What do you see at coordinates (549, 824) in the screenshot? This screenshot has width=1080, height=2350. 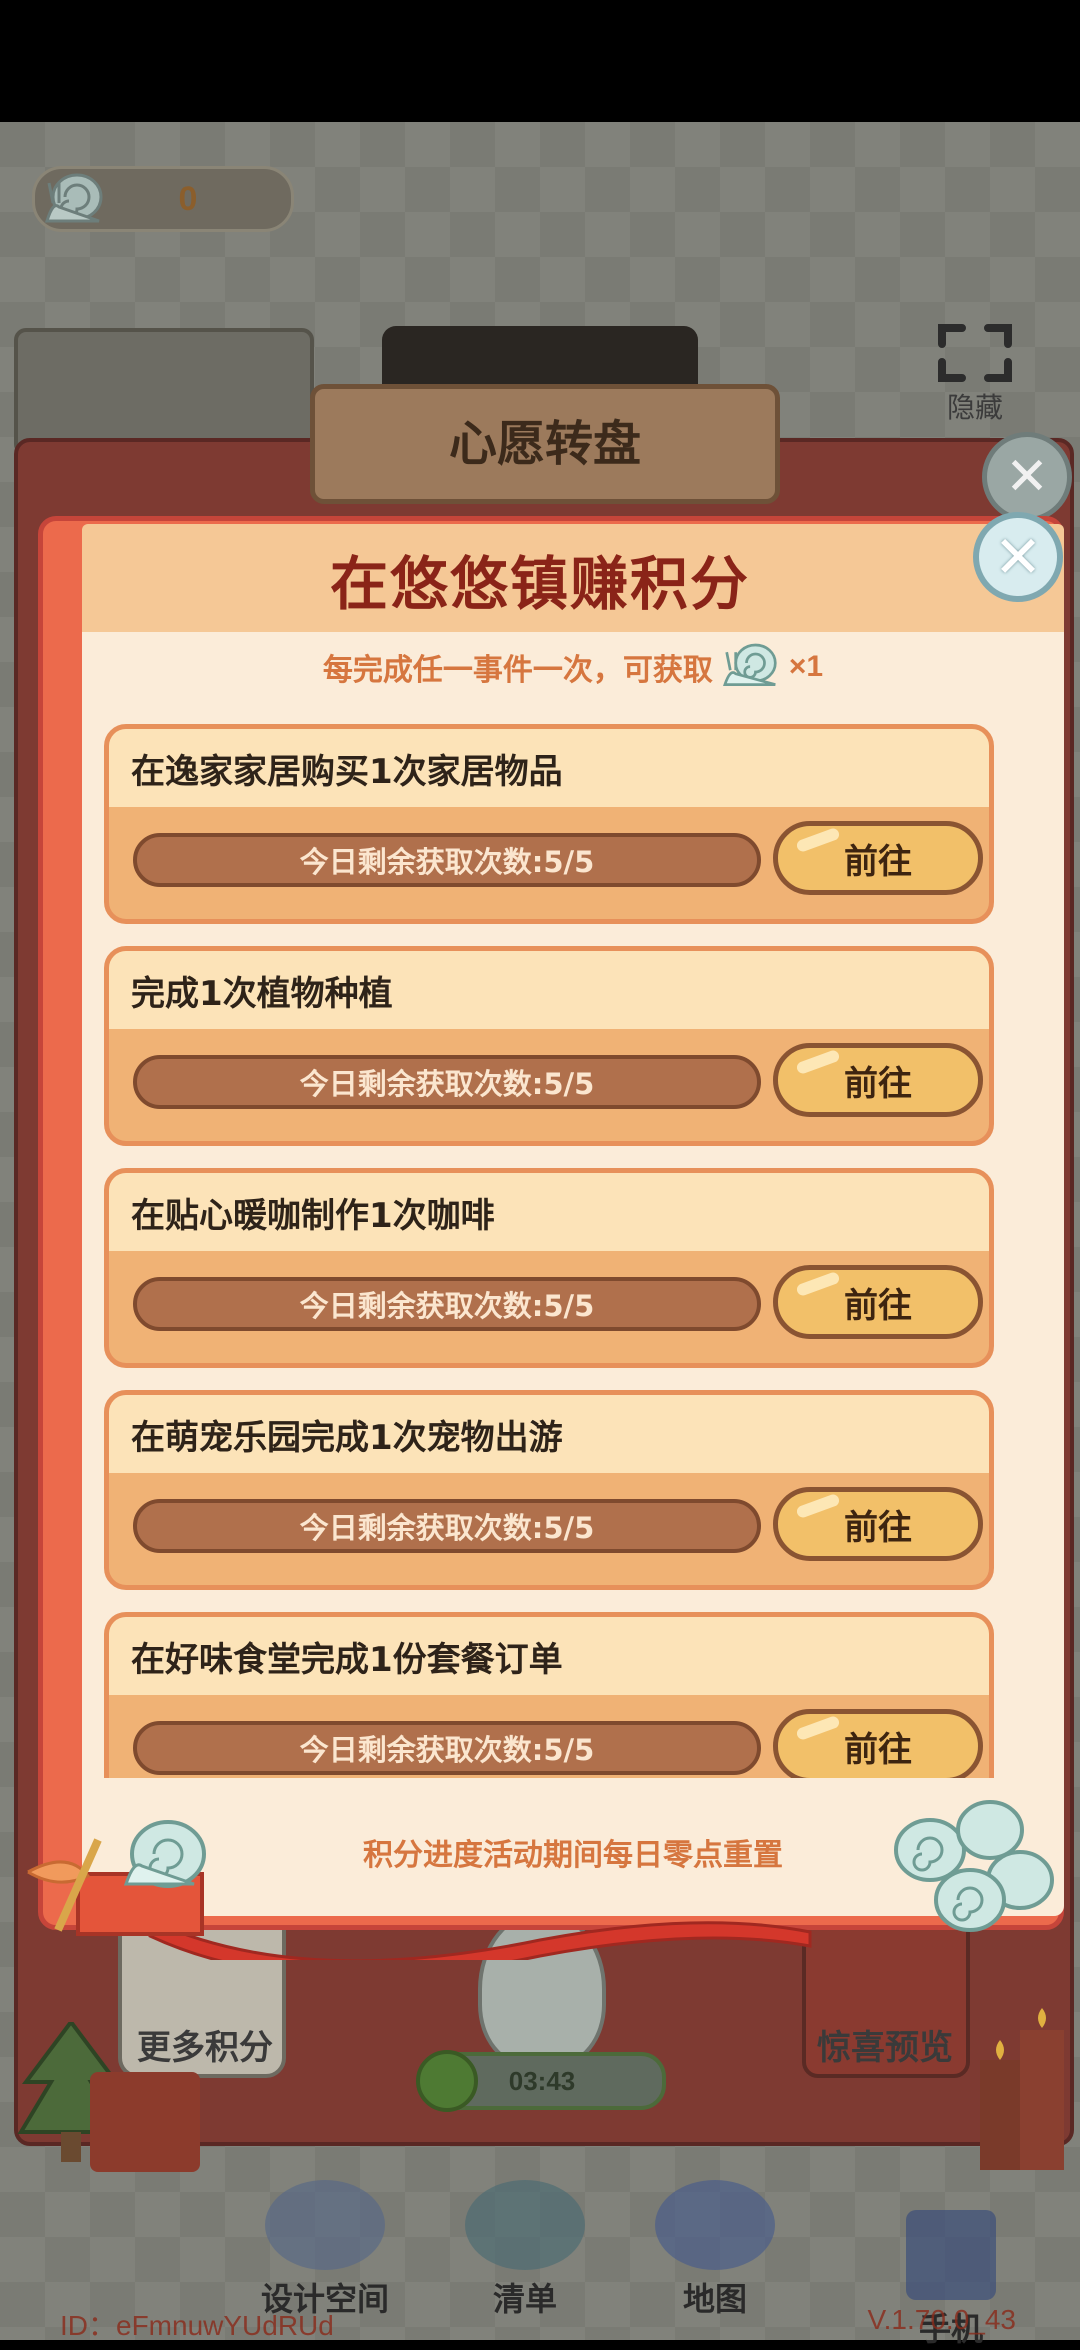 I see `task-card: 在逸家家居购买1次家居物品 今日剩余获取次数:5/5 前往` at bounding box center [549, 824].